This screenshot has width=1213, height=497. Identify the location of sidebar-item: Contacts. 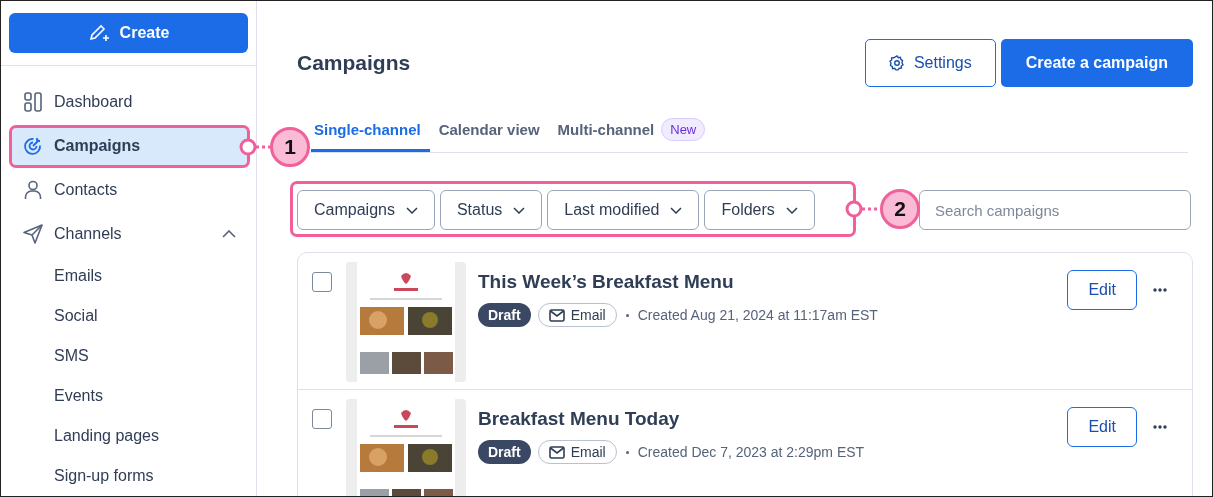
(128, 190).